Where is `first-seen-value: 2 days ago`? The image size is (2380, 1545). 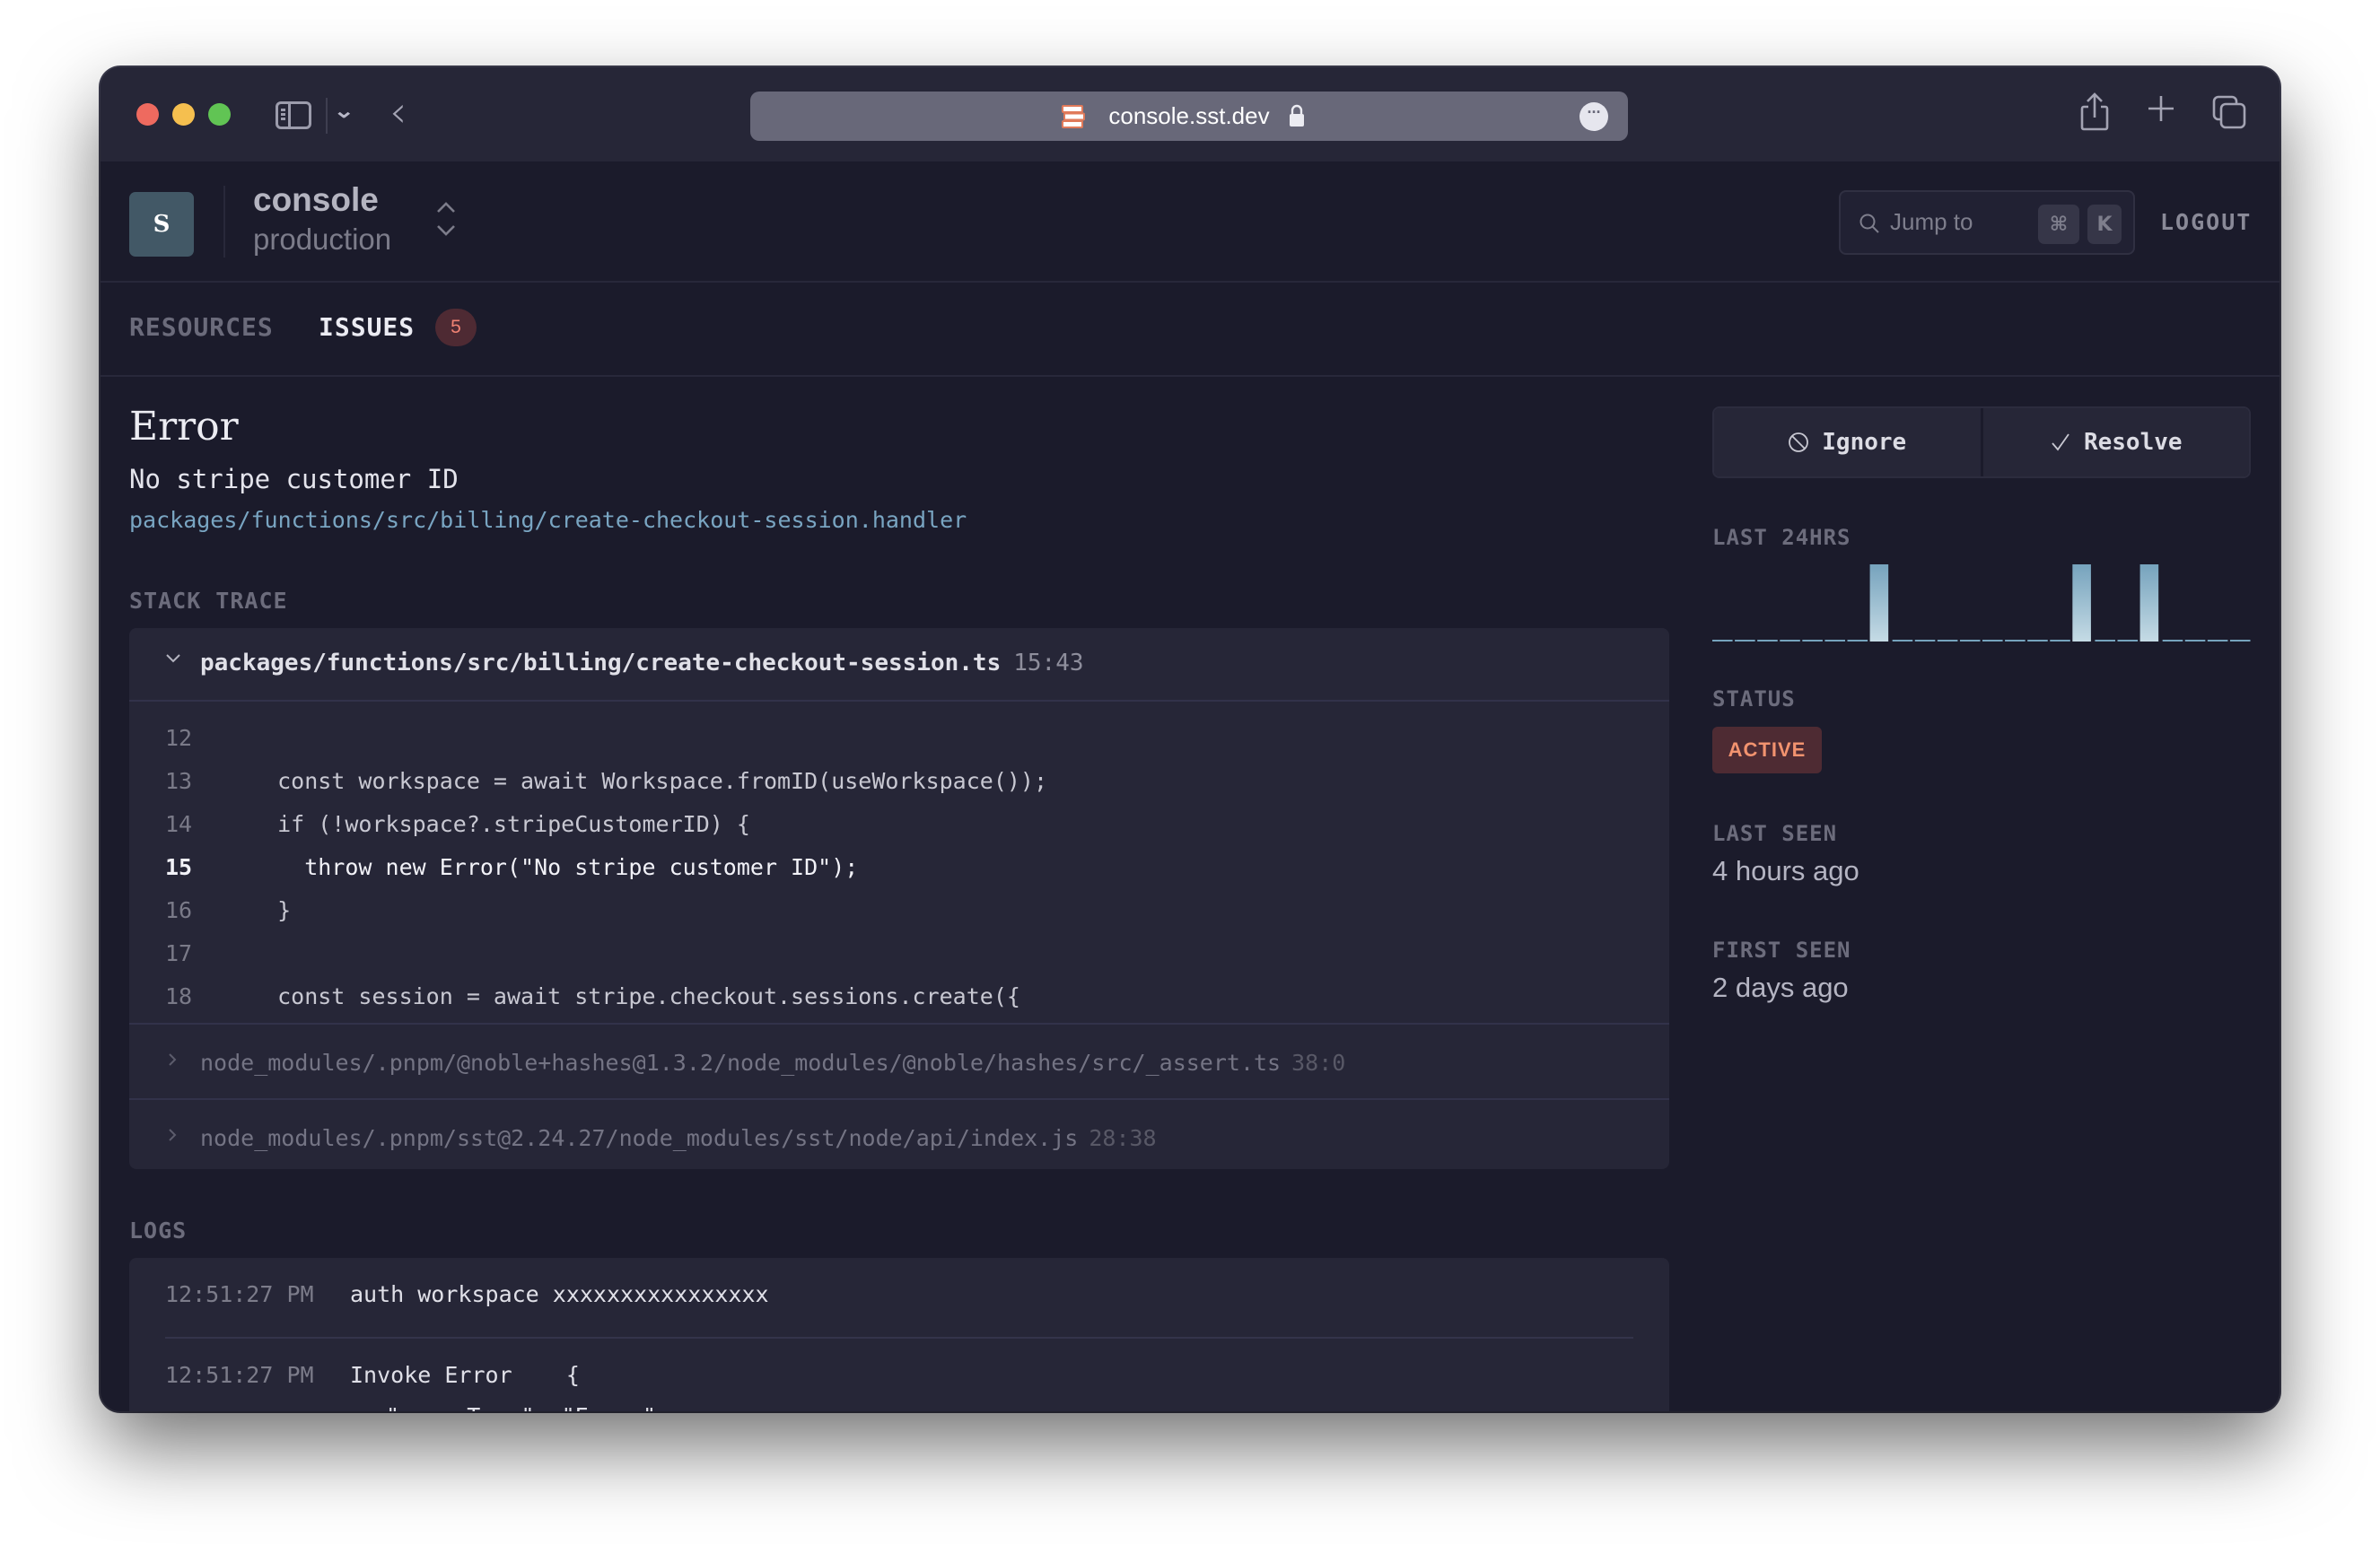 first-seen-value: 2 days ago is located at coordinates (1780, 988).